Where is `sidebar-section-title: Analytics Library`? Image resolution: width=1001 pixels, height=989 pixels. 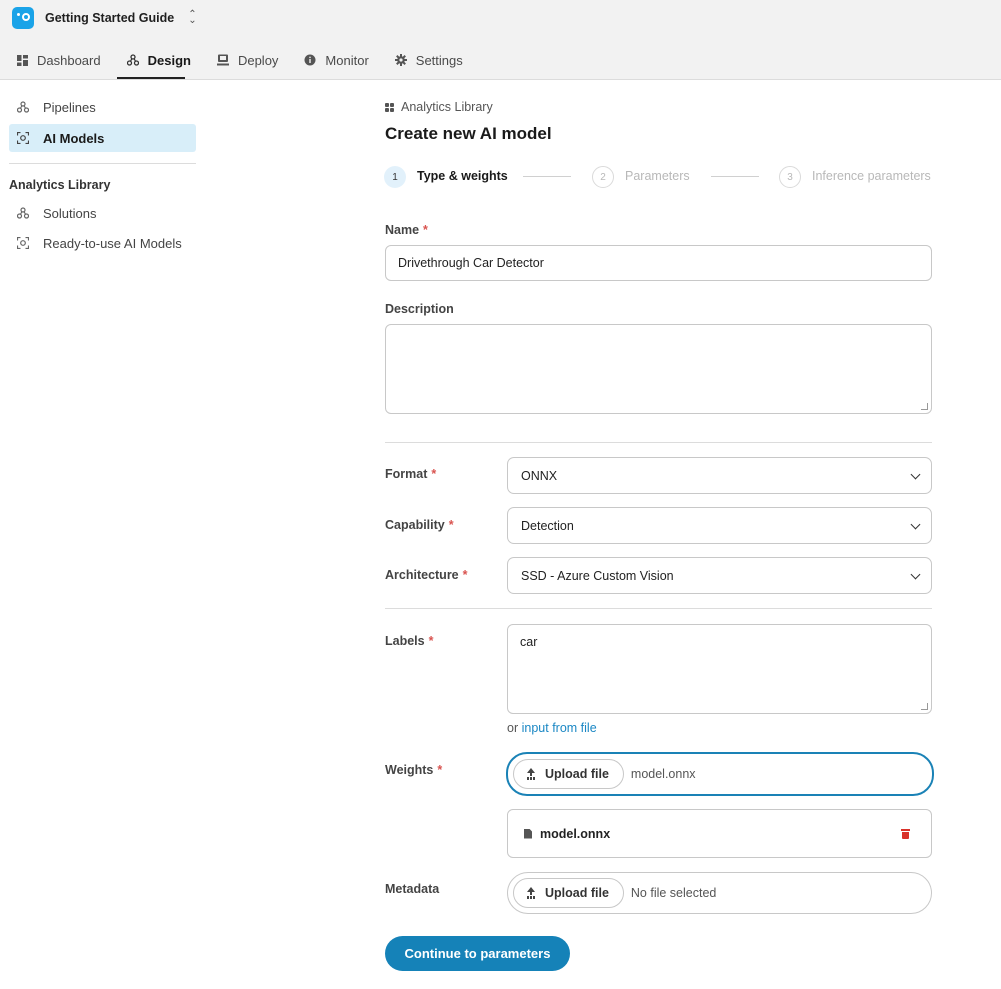 sidebar-section-title: Analytics Library is located at coordinates (60, 185).